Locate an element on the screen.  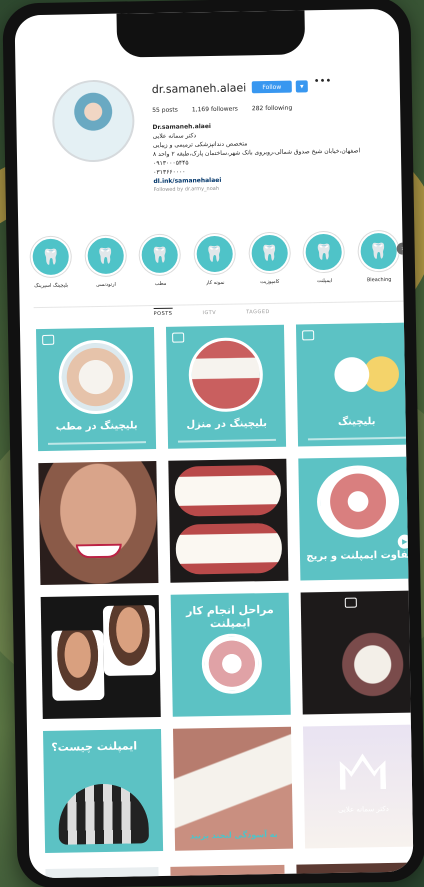
post-tile: بلیچینگ در مطب is located at coordinates (96, 389).